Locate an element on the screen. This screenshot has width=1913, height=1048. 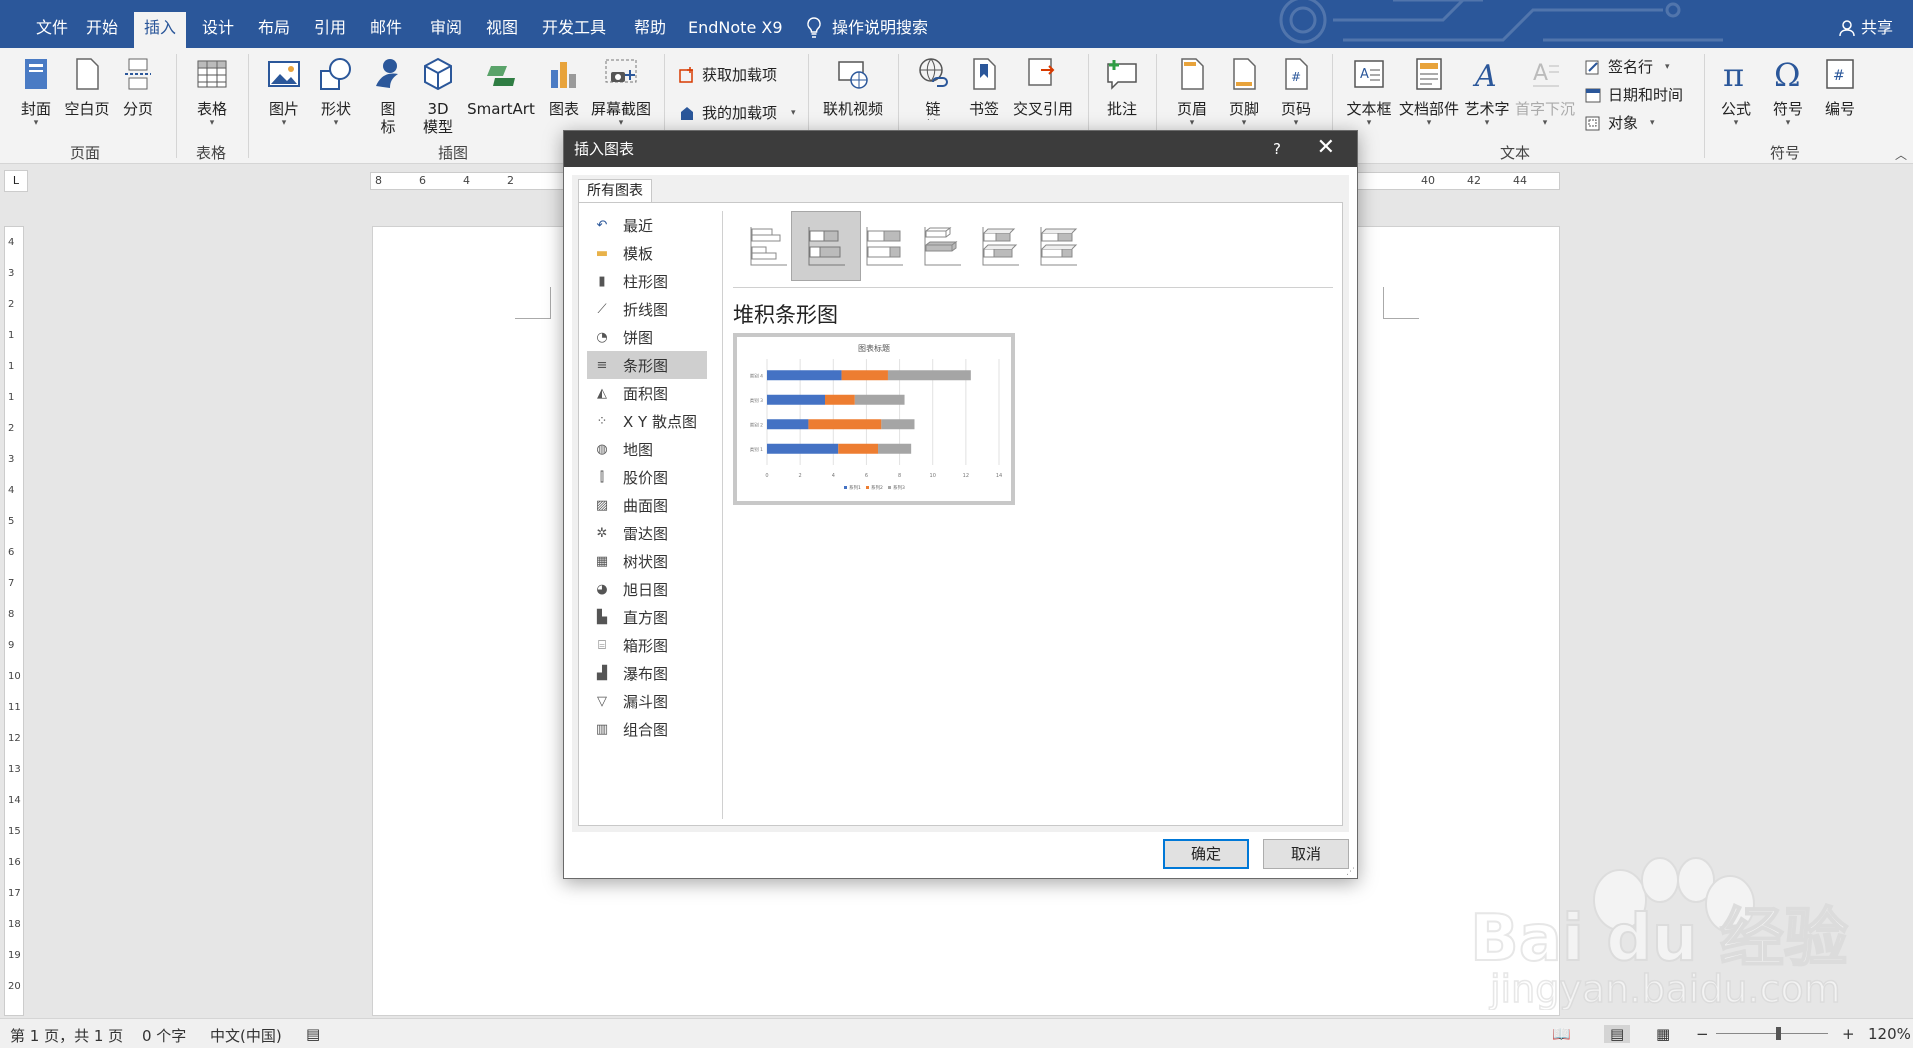
tab-all-charts: 所有图表 is located at coordinates (615, 191).